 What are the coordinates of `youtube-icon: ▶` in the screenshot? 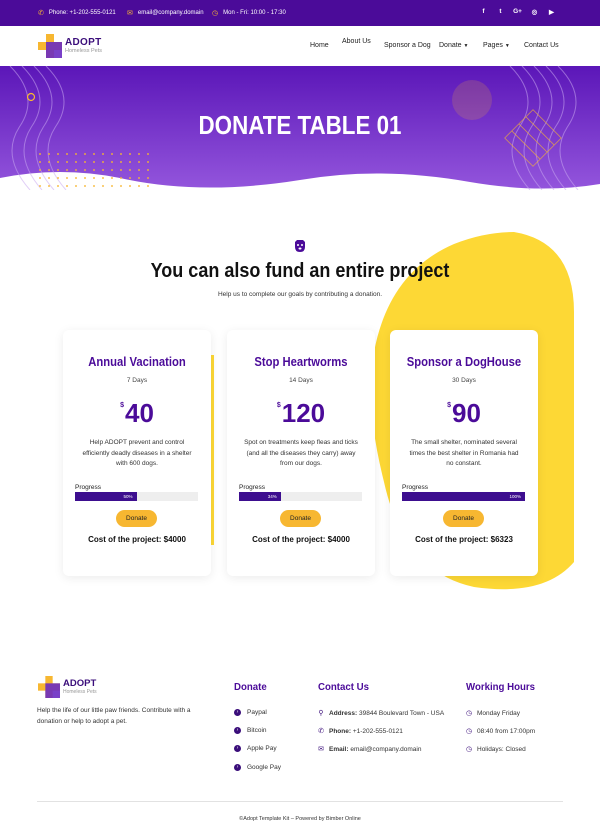 It's located at (551, 12).